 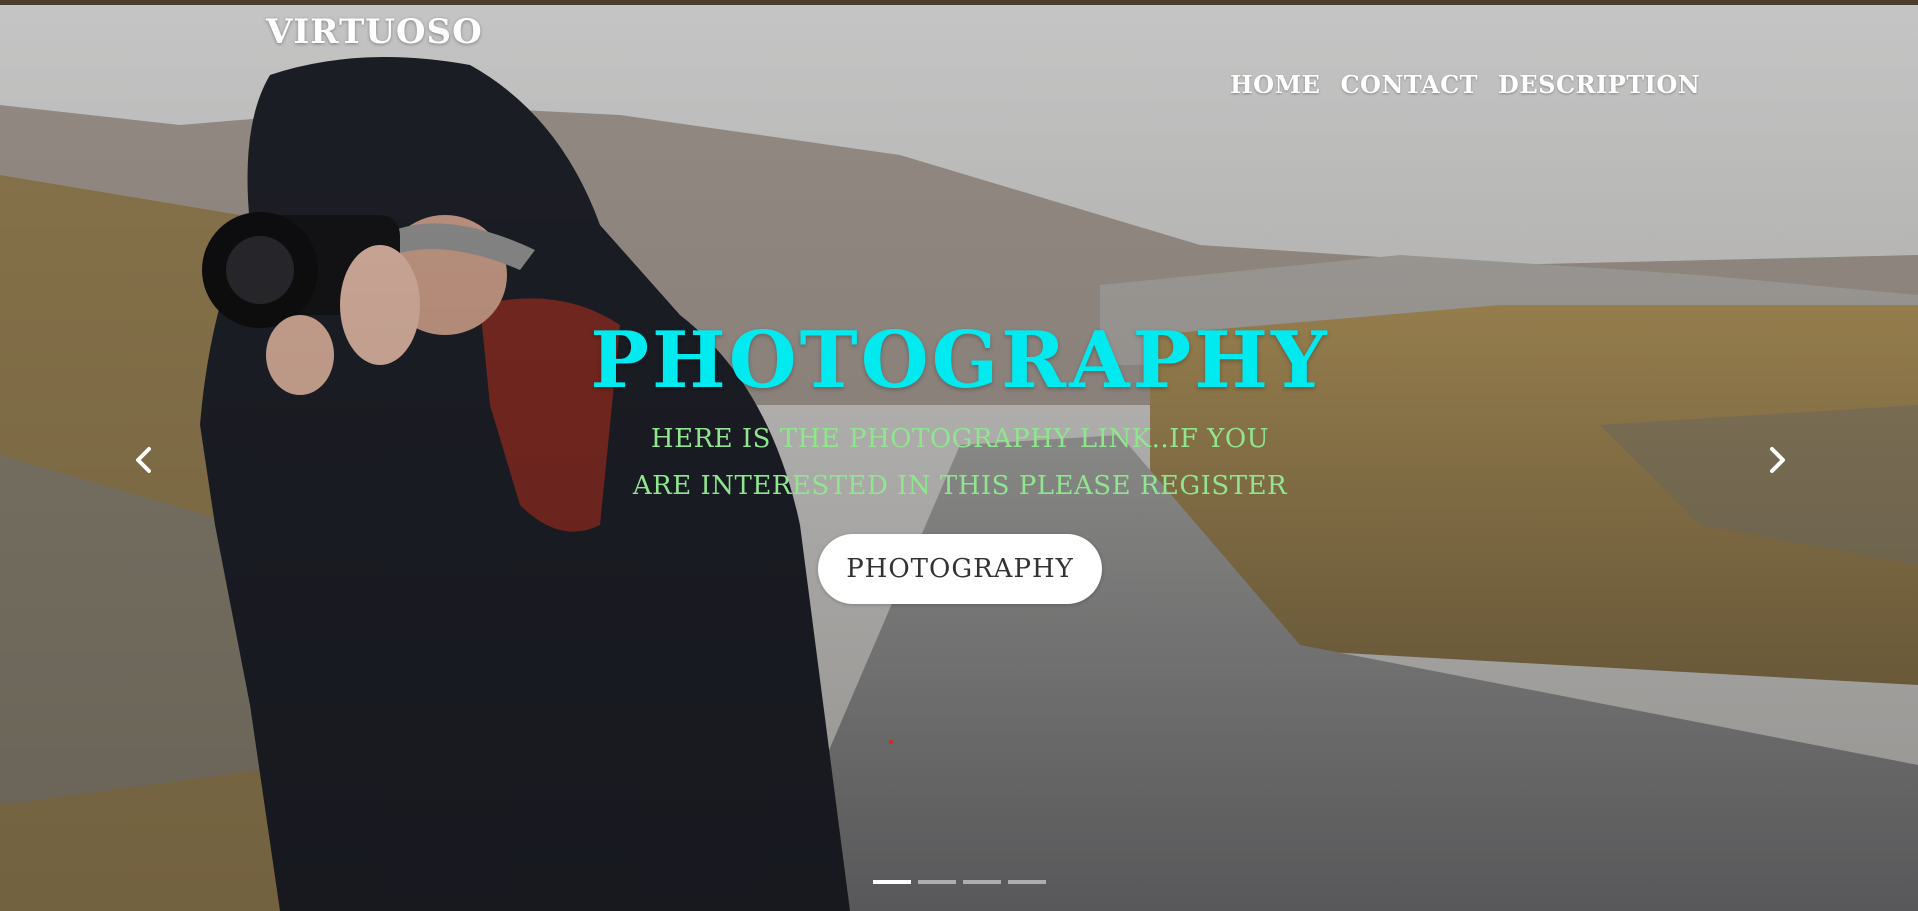 What do you see at coordinates (959, 2) in the screenshot?
I see `top-strip` at bounding box center [959, 2].